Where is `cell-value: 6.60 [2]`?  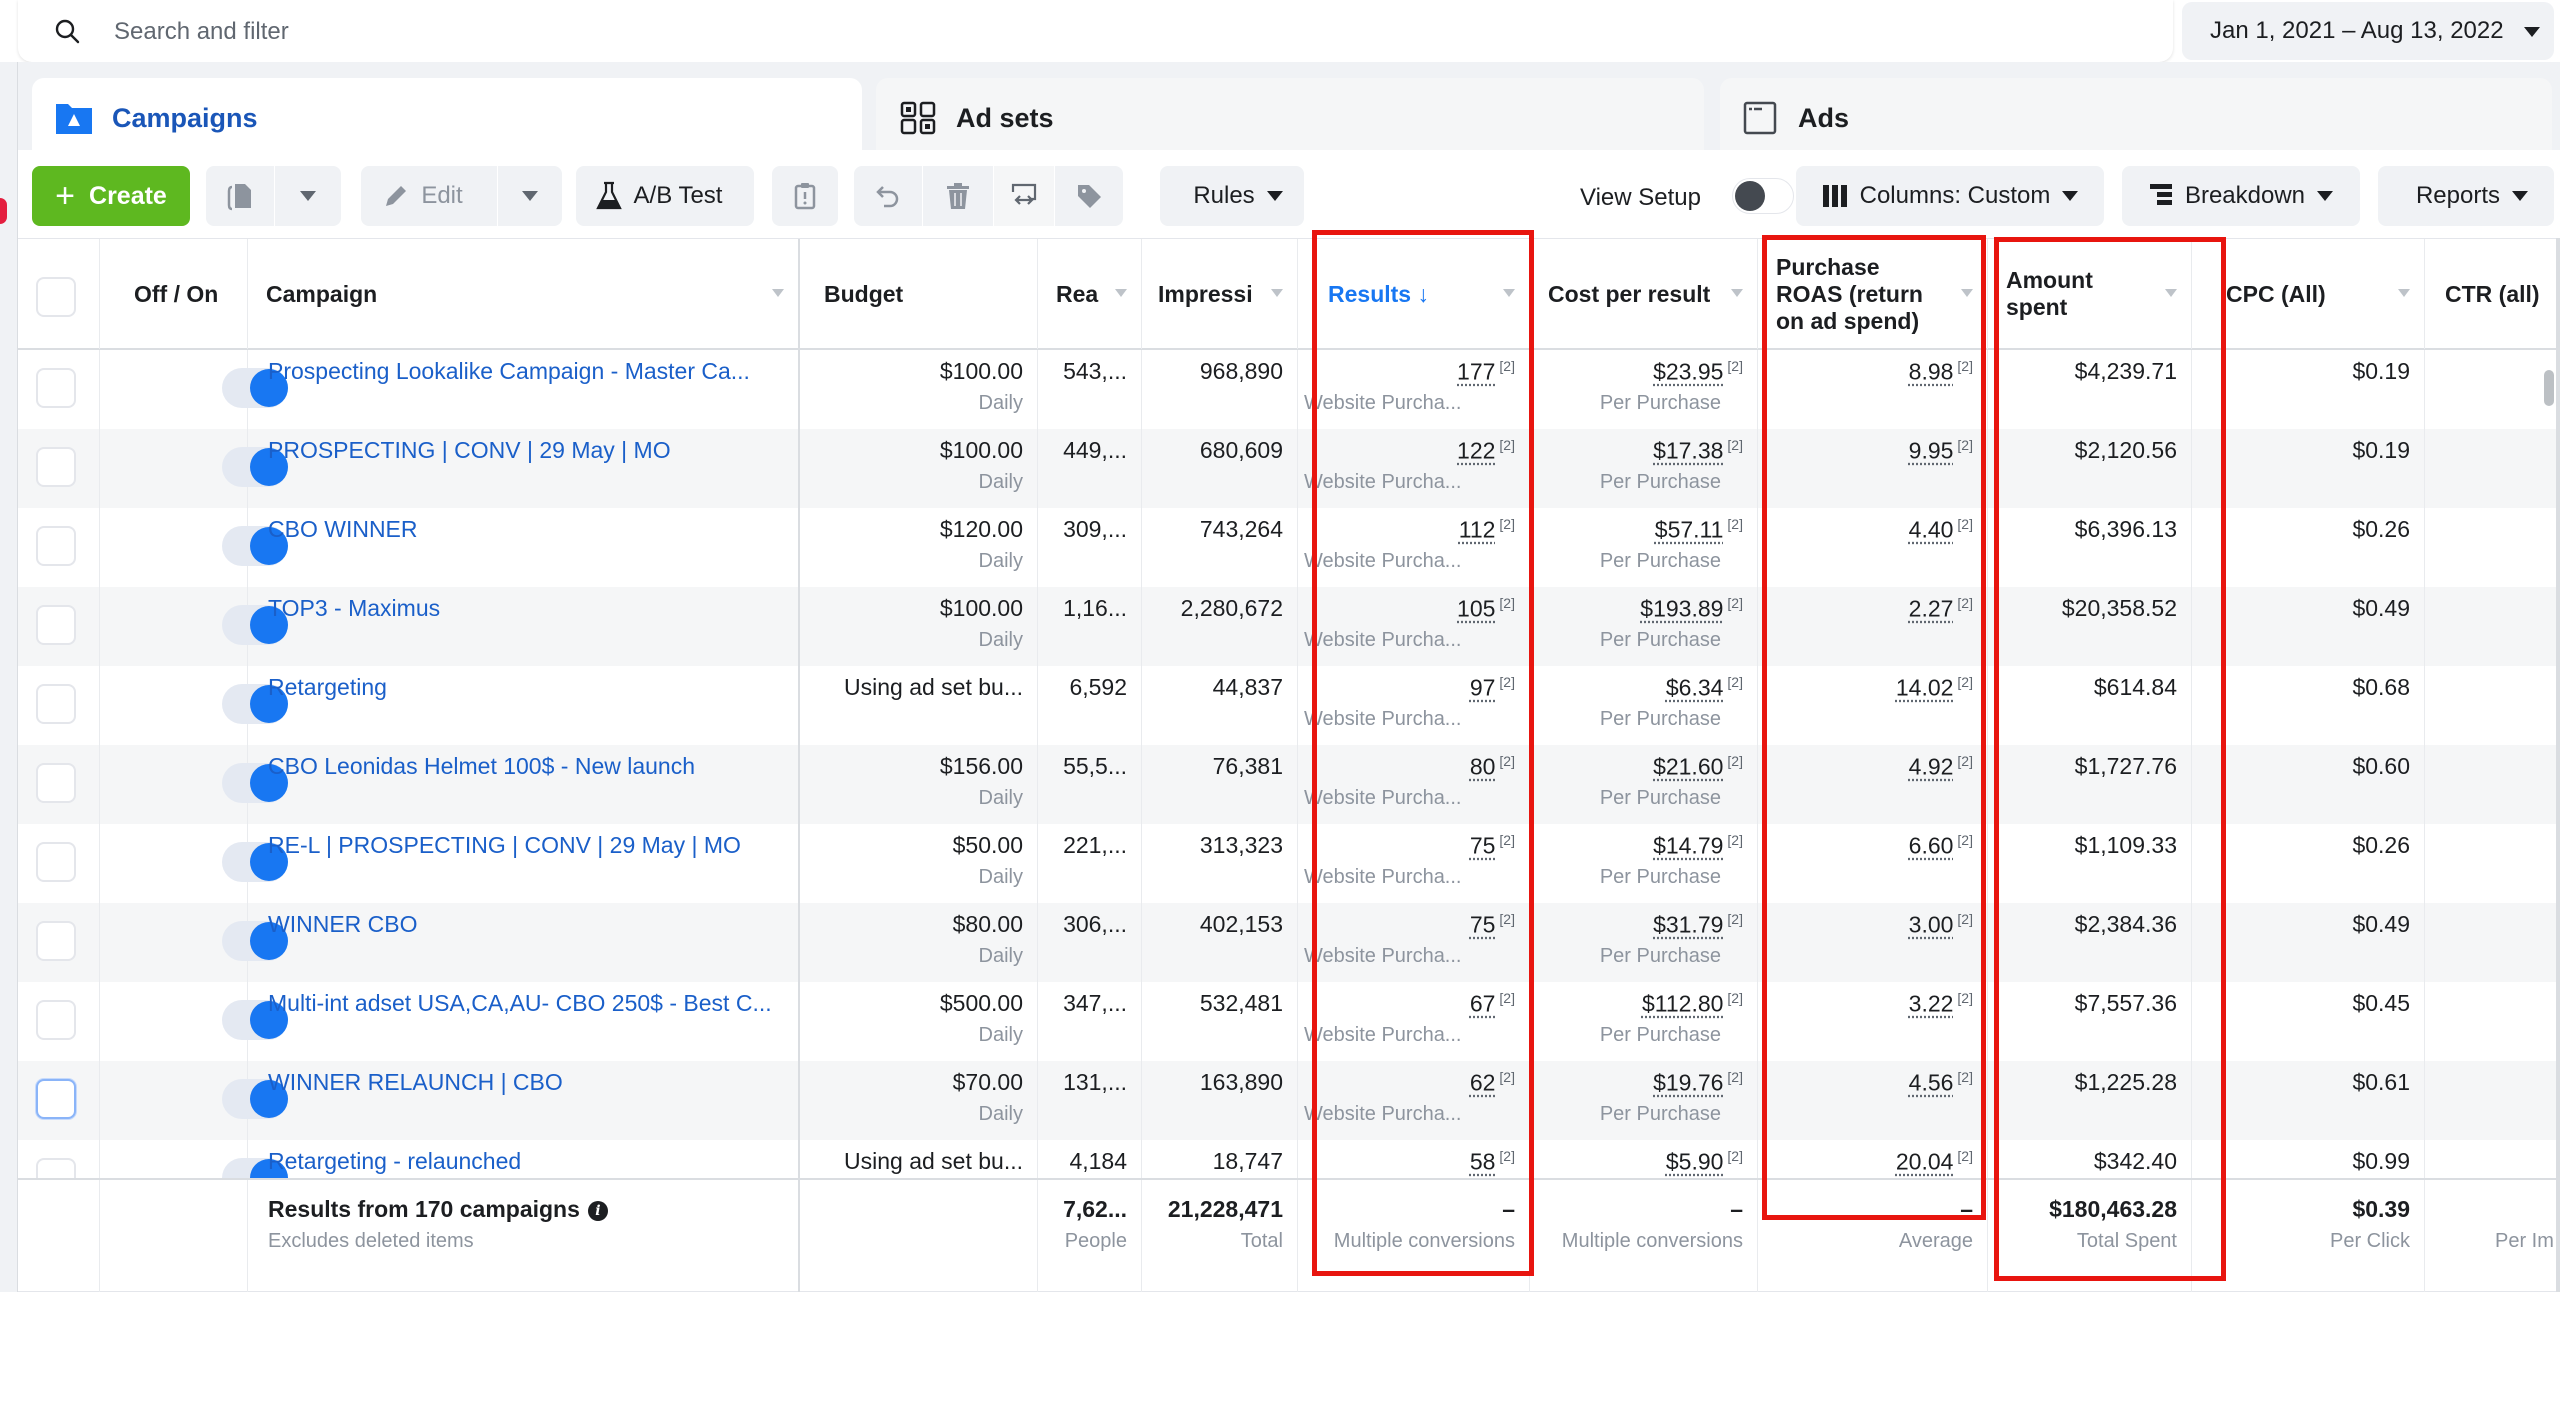
cell-value: 6.60 [2] is located at coordinates (1941, 846).